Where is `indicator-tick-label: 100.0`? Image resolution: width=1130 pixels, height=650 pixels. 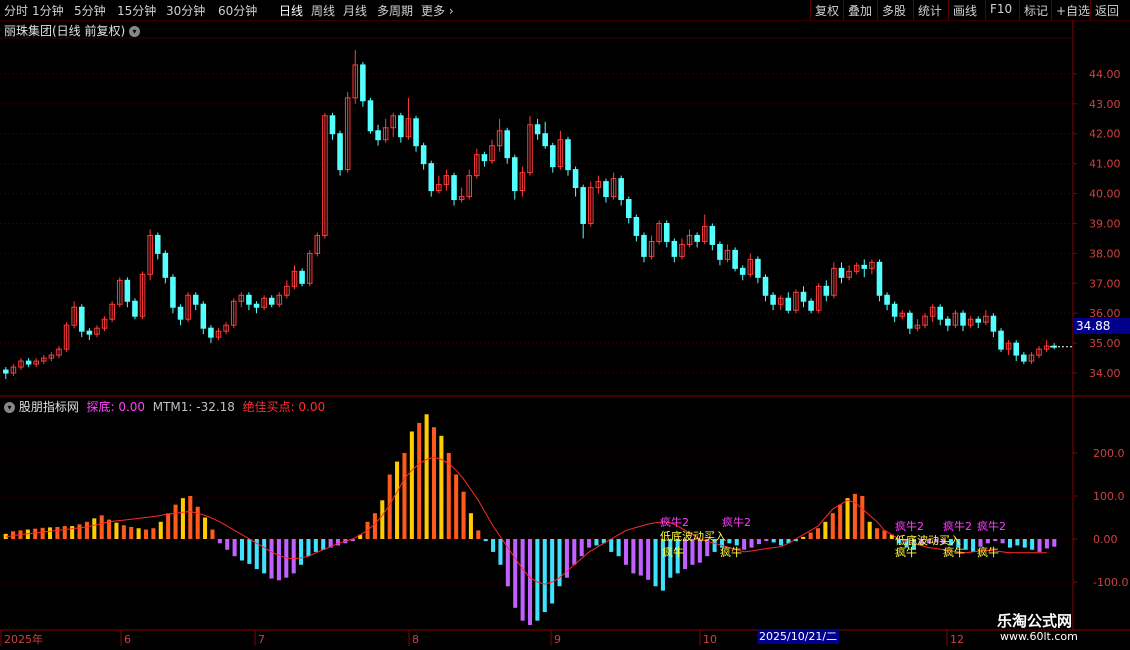
indicator-tick-label: 100.0 is located at coordinates (1109, 496).